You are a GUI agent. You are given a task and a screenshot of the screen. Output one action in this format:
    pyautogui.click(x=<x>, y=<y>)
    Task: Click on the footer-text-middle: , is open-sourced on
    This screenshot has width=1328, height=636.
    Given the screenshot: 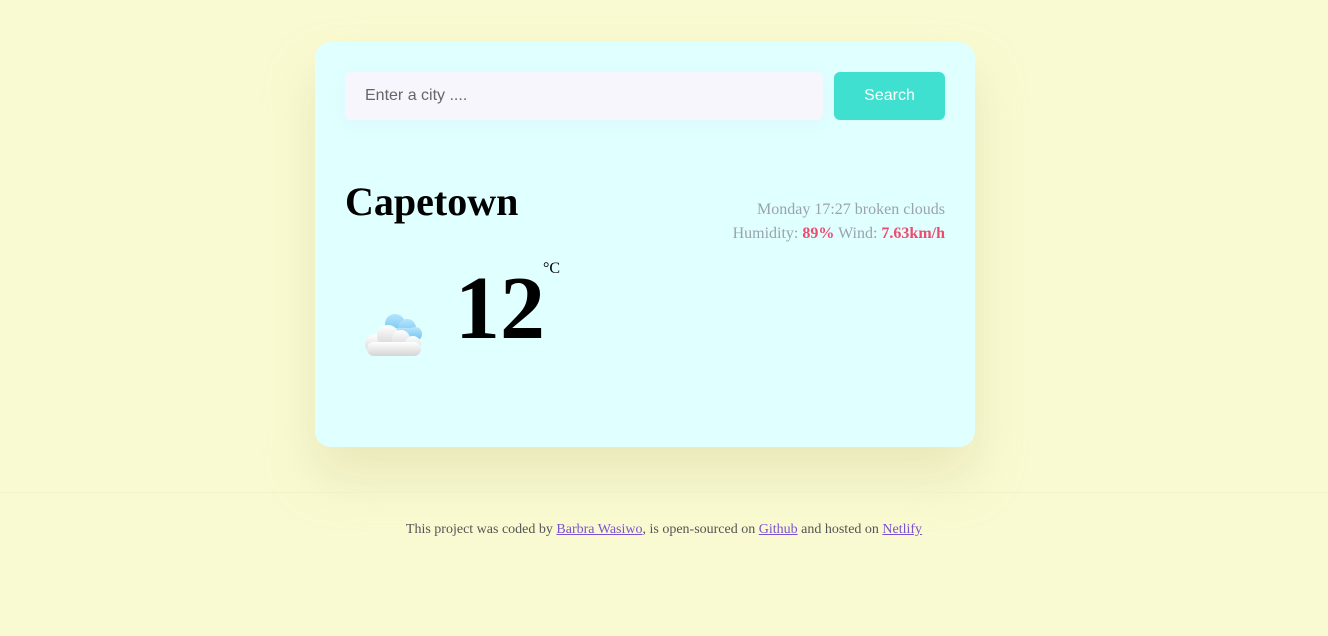 What is the action you would take?
    pyautogui.click(x=699, y=529)
    